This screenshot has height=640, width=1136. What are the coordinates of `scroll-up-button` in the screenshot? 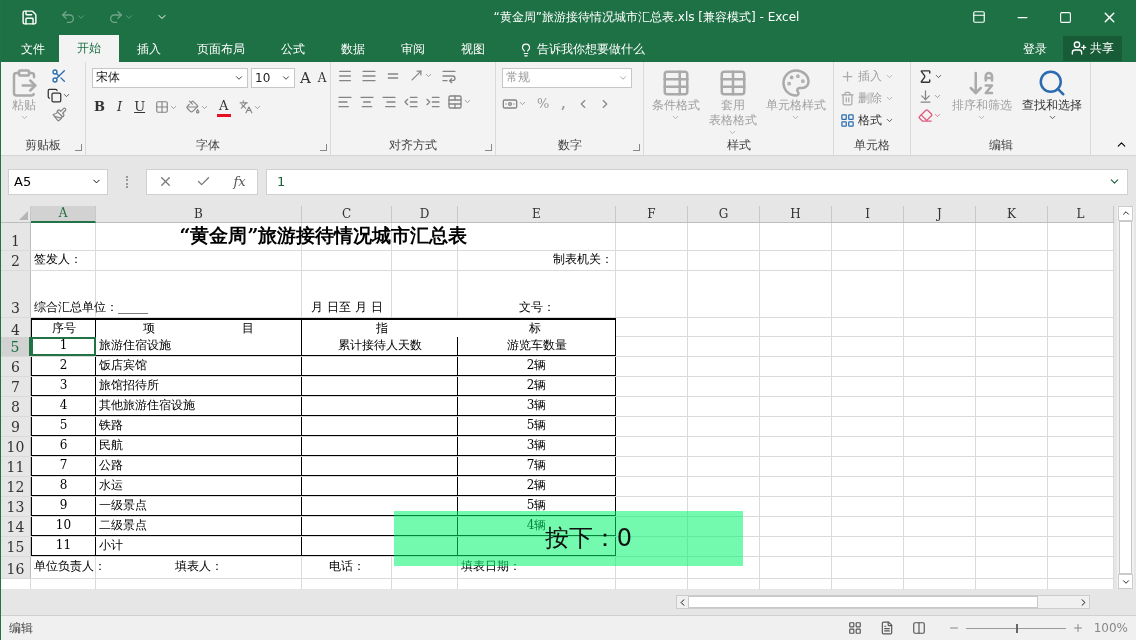 It's located at (1125, 213).